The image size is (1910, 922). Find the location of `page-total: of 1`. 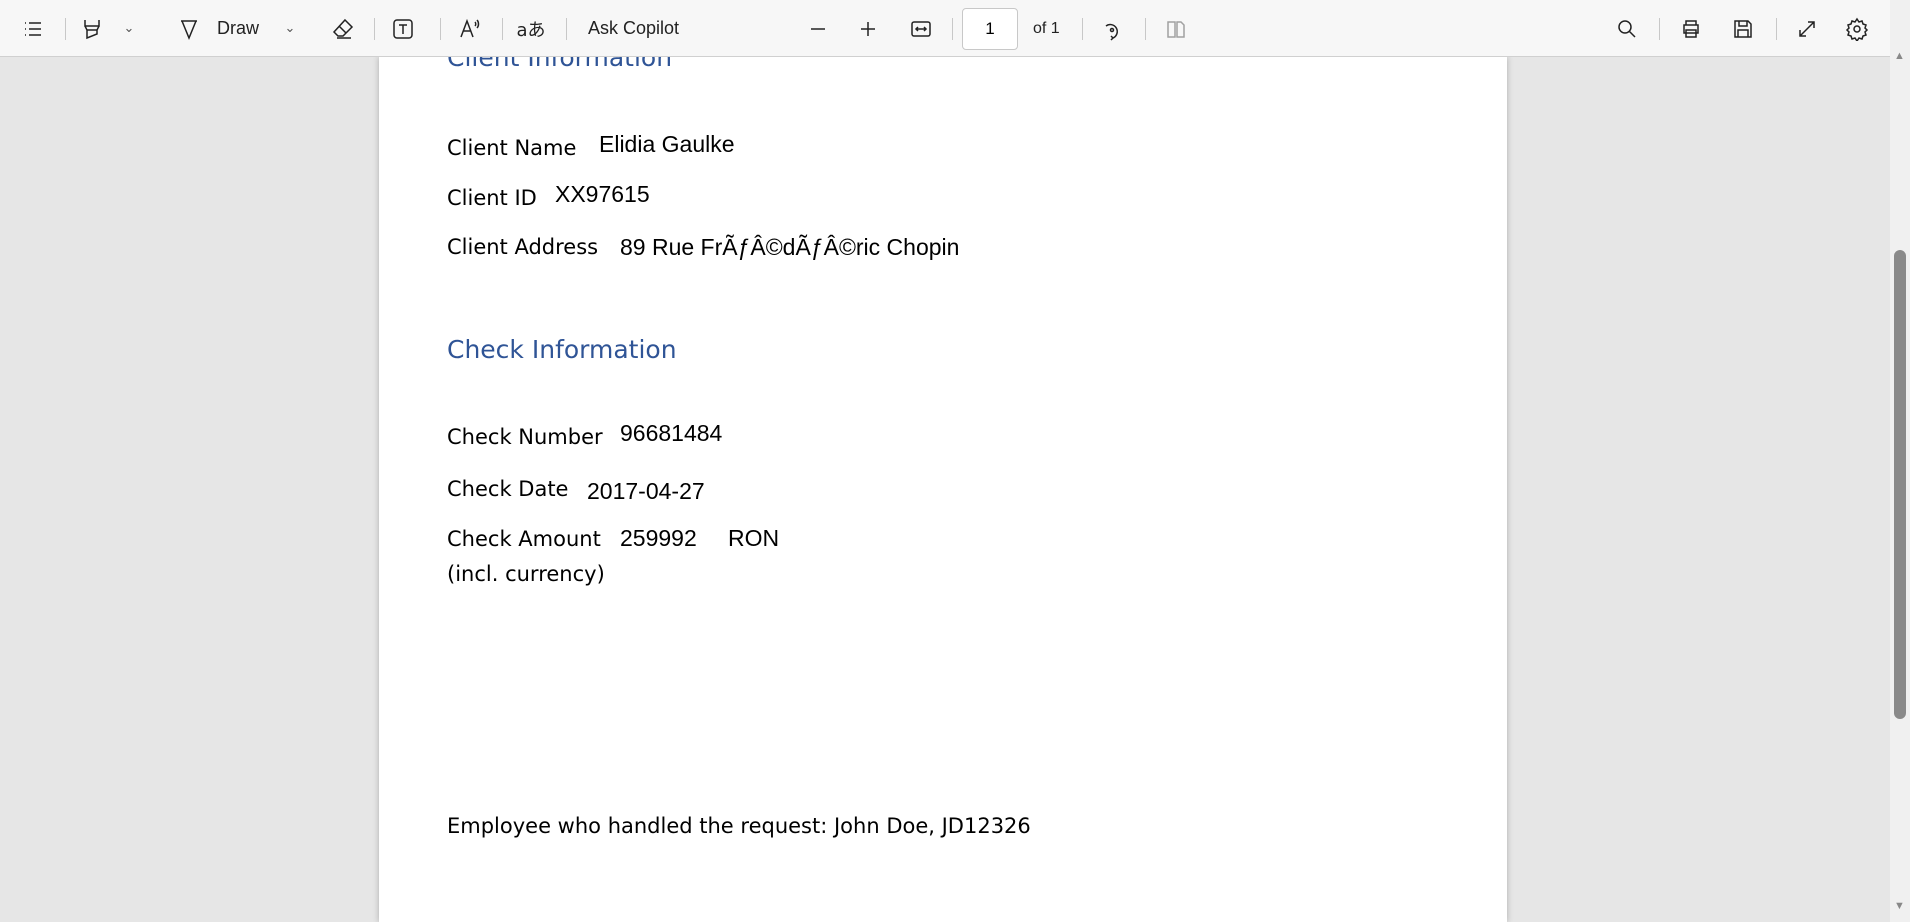

page-total: of 1 is located at coordinates (1046, 28).